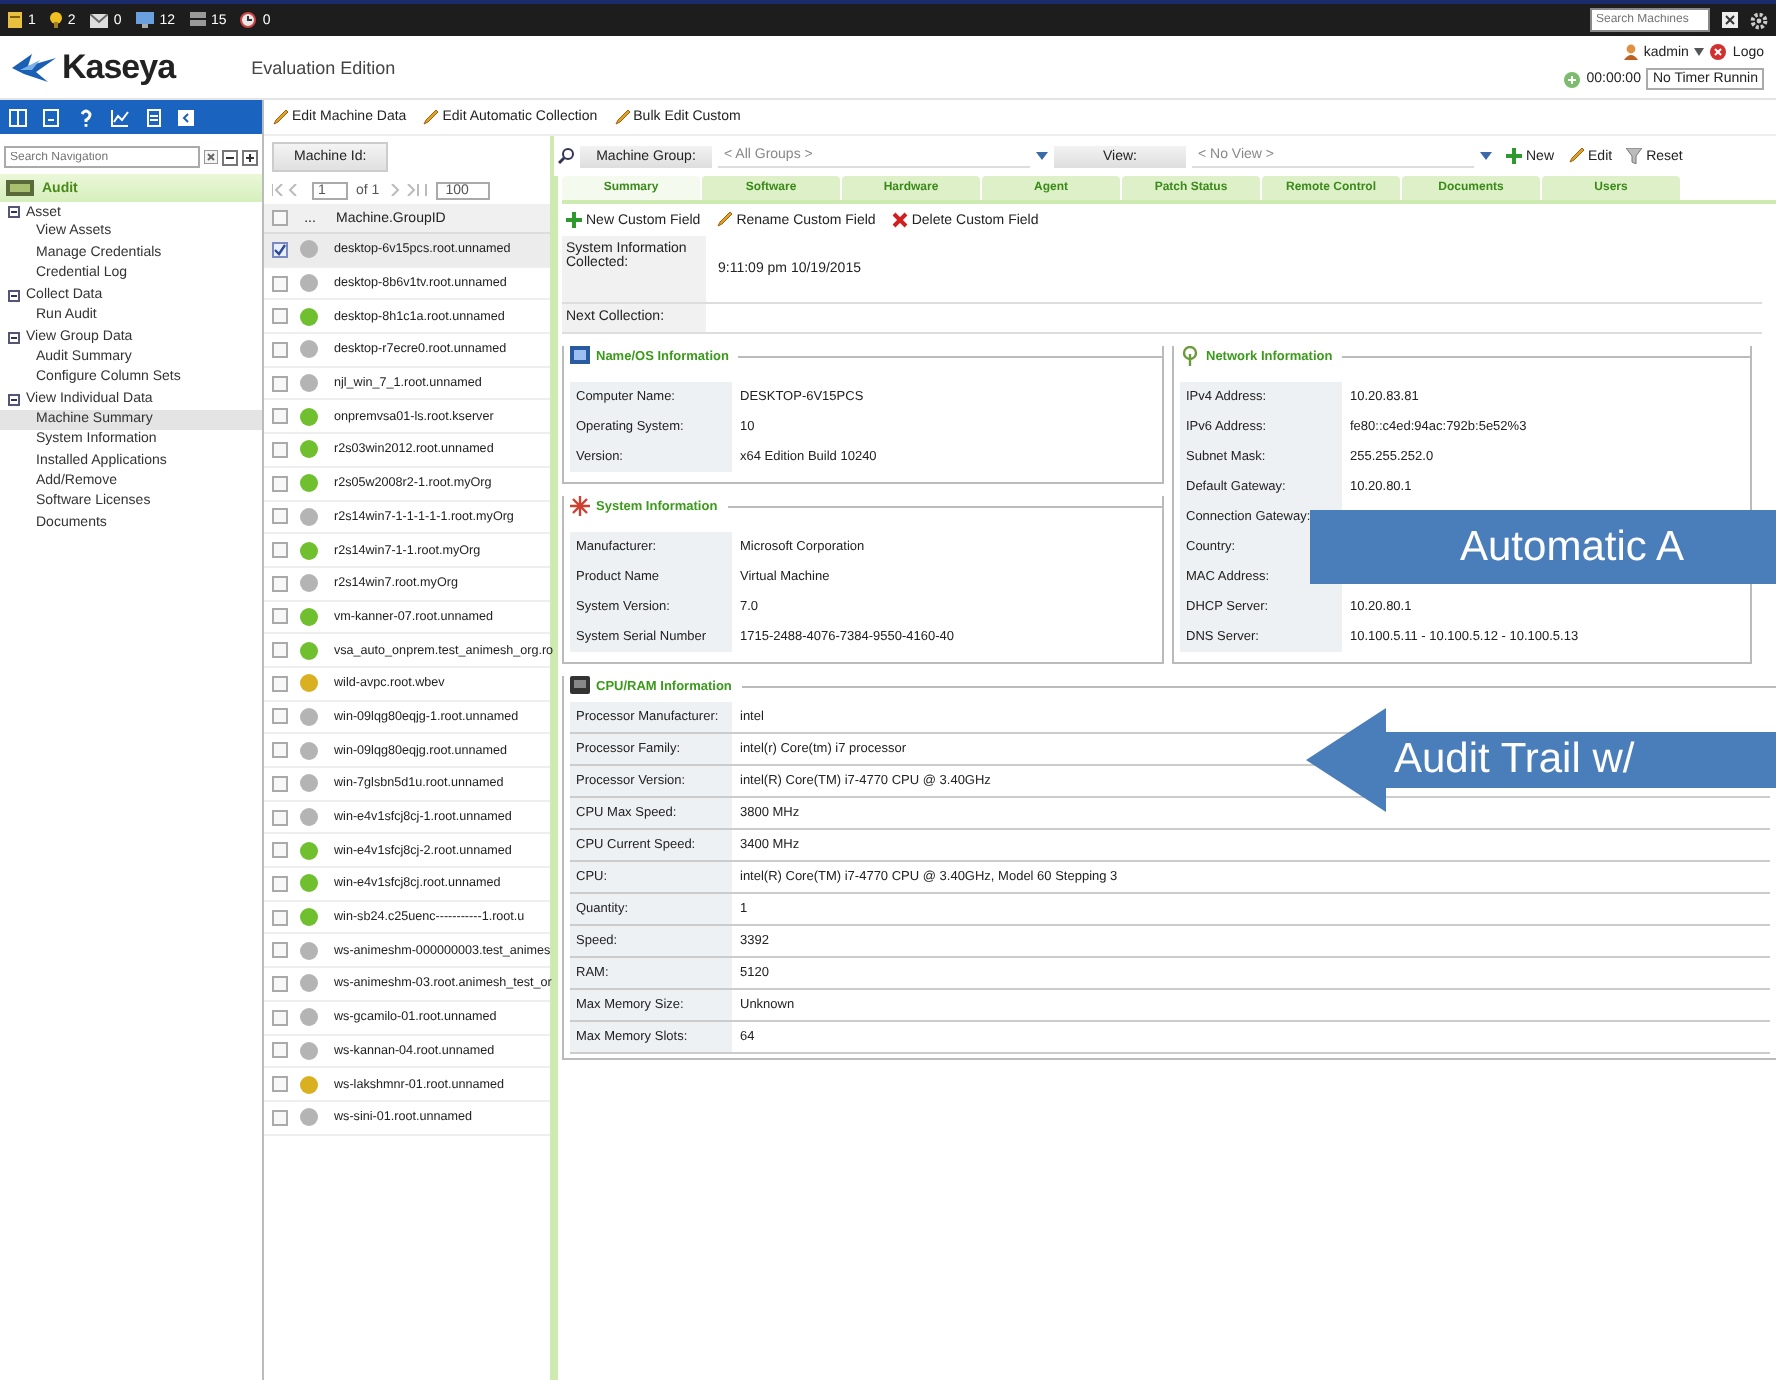  What do you see at coordinates (15, 20) in the screenshot?
I see `note-icon` at bounding box center [15, 20].